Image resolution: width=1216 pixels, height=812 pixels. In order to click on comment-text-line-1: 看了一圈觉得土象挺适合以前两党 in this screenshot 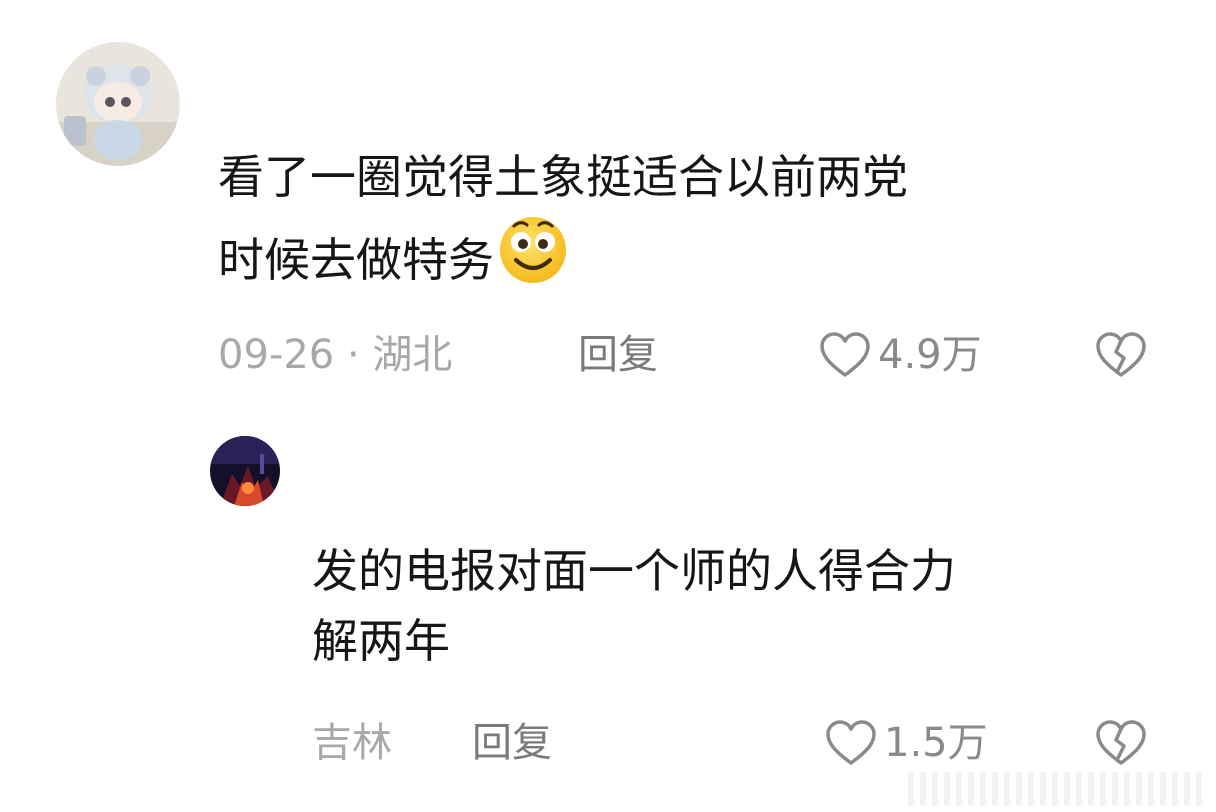, I will do `click(563, 177)`.